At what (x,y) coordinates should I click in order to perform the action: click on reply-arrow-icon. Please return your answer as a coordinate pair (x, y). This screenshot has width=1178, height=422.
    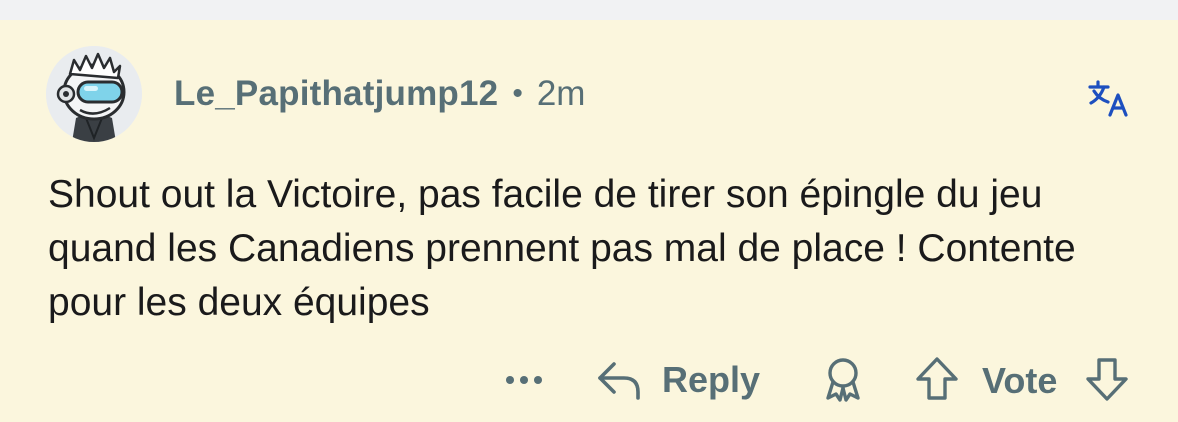
    Looking at the image, I should click on (619, 381).